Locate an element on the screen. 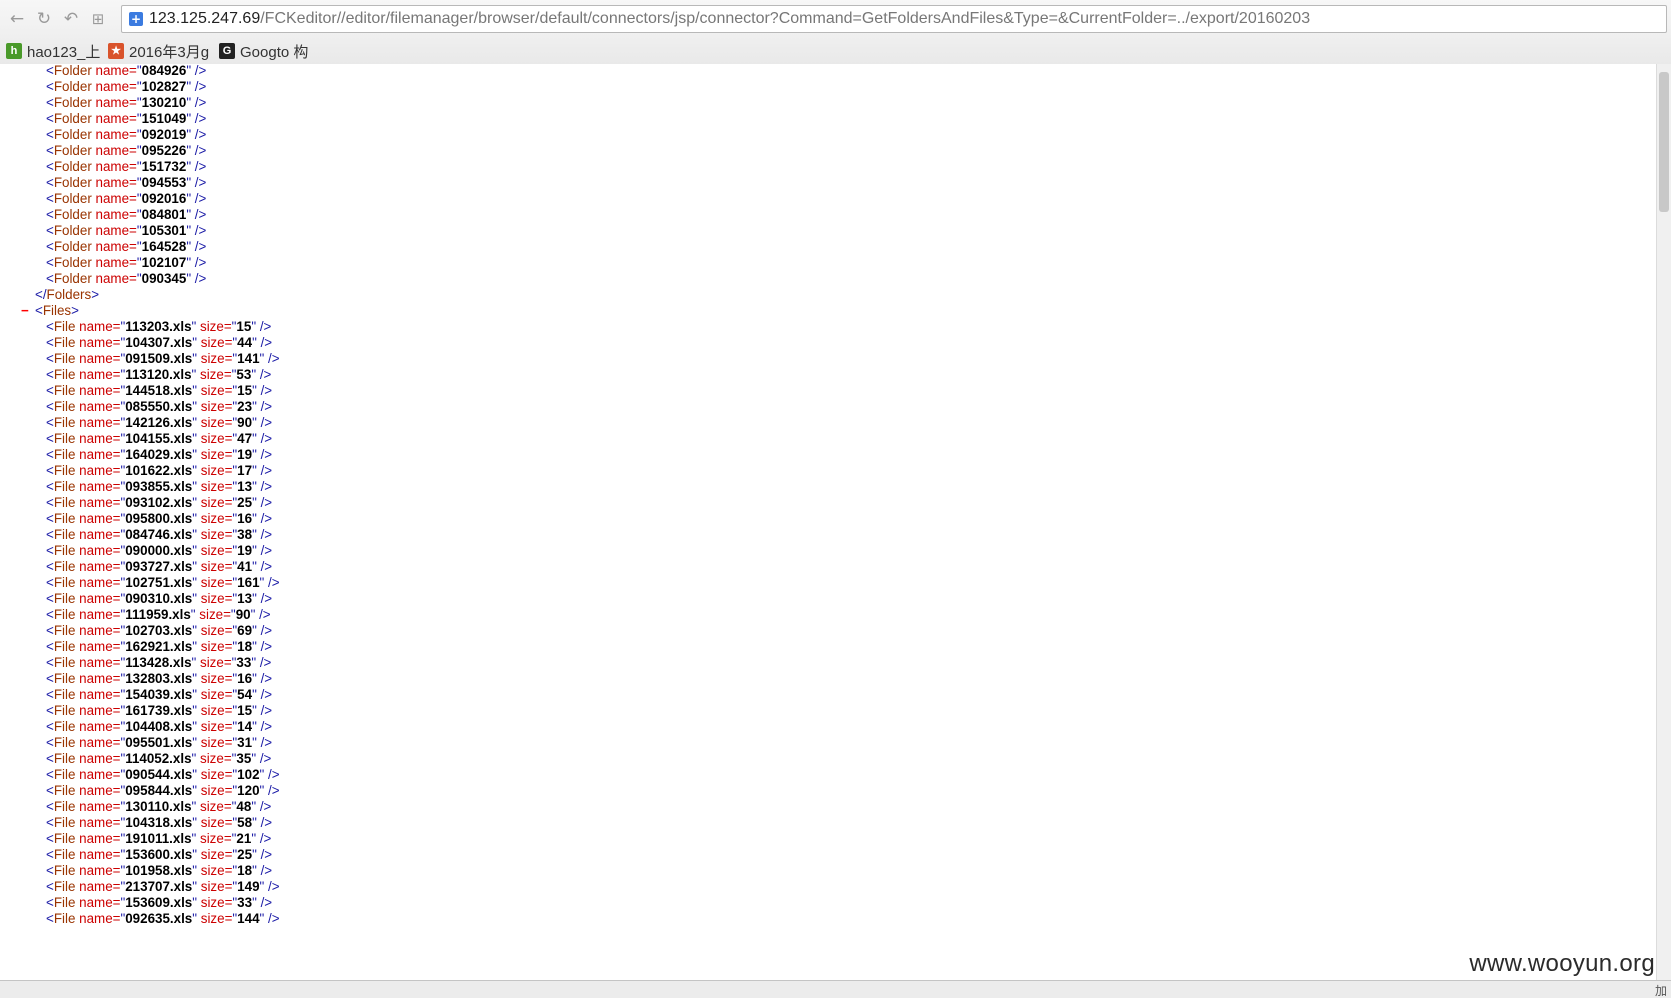 The width and height of the screenshot is (1671, 999). folder-name-value: 102107 is located at coordinates (164, 262).